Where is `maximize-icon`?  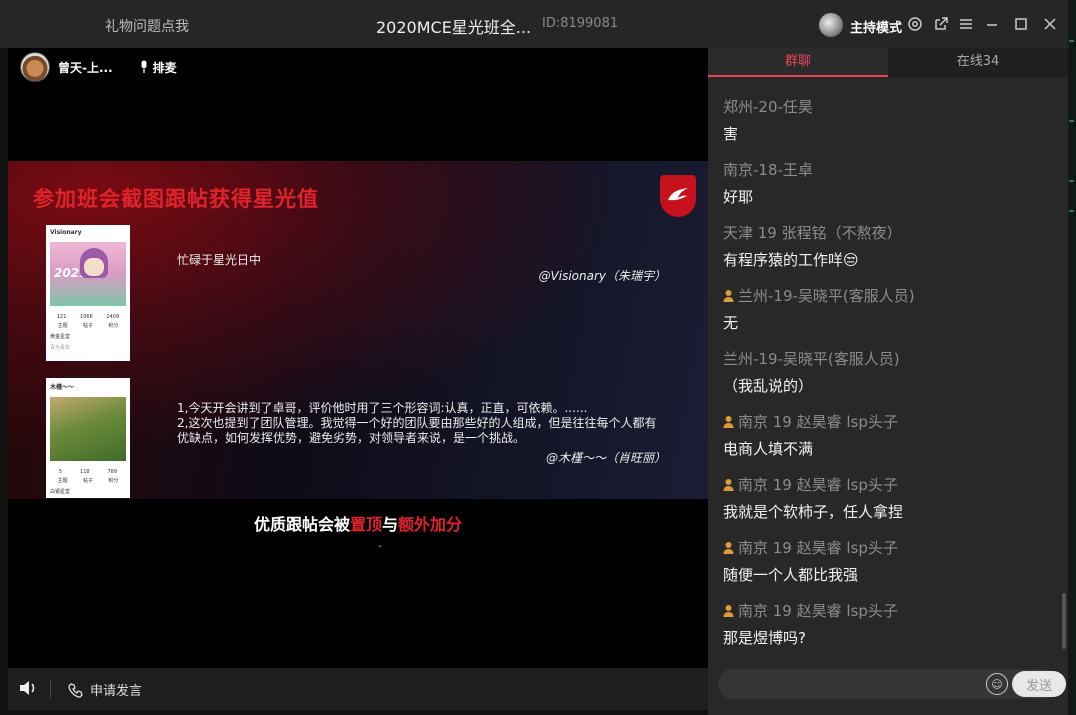
maximize-icon is located at coordinates (1021, 24).